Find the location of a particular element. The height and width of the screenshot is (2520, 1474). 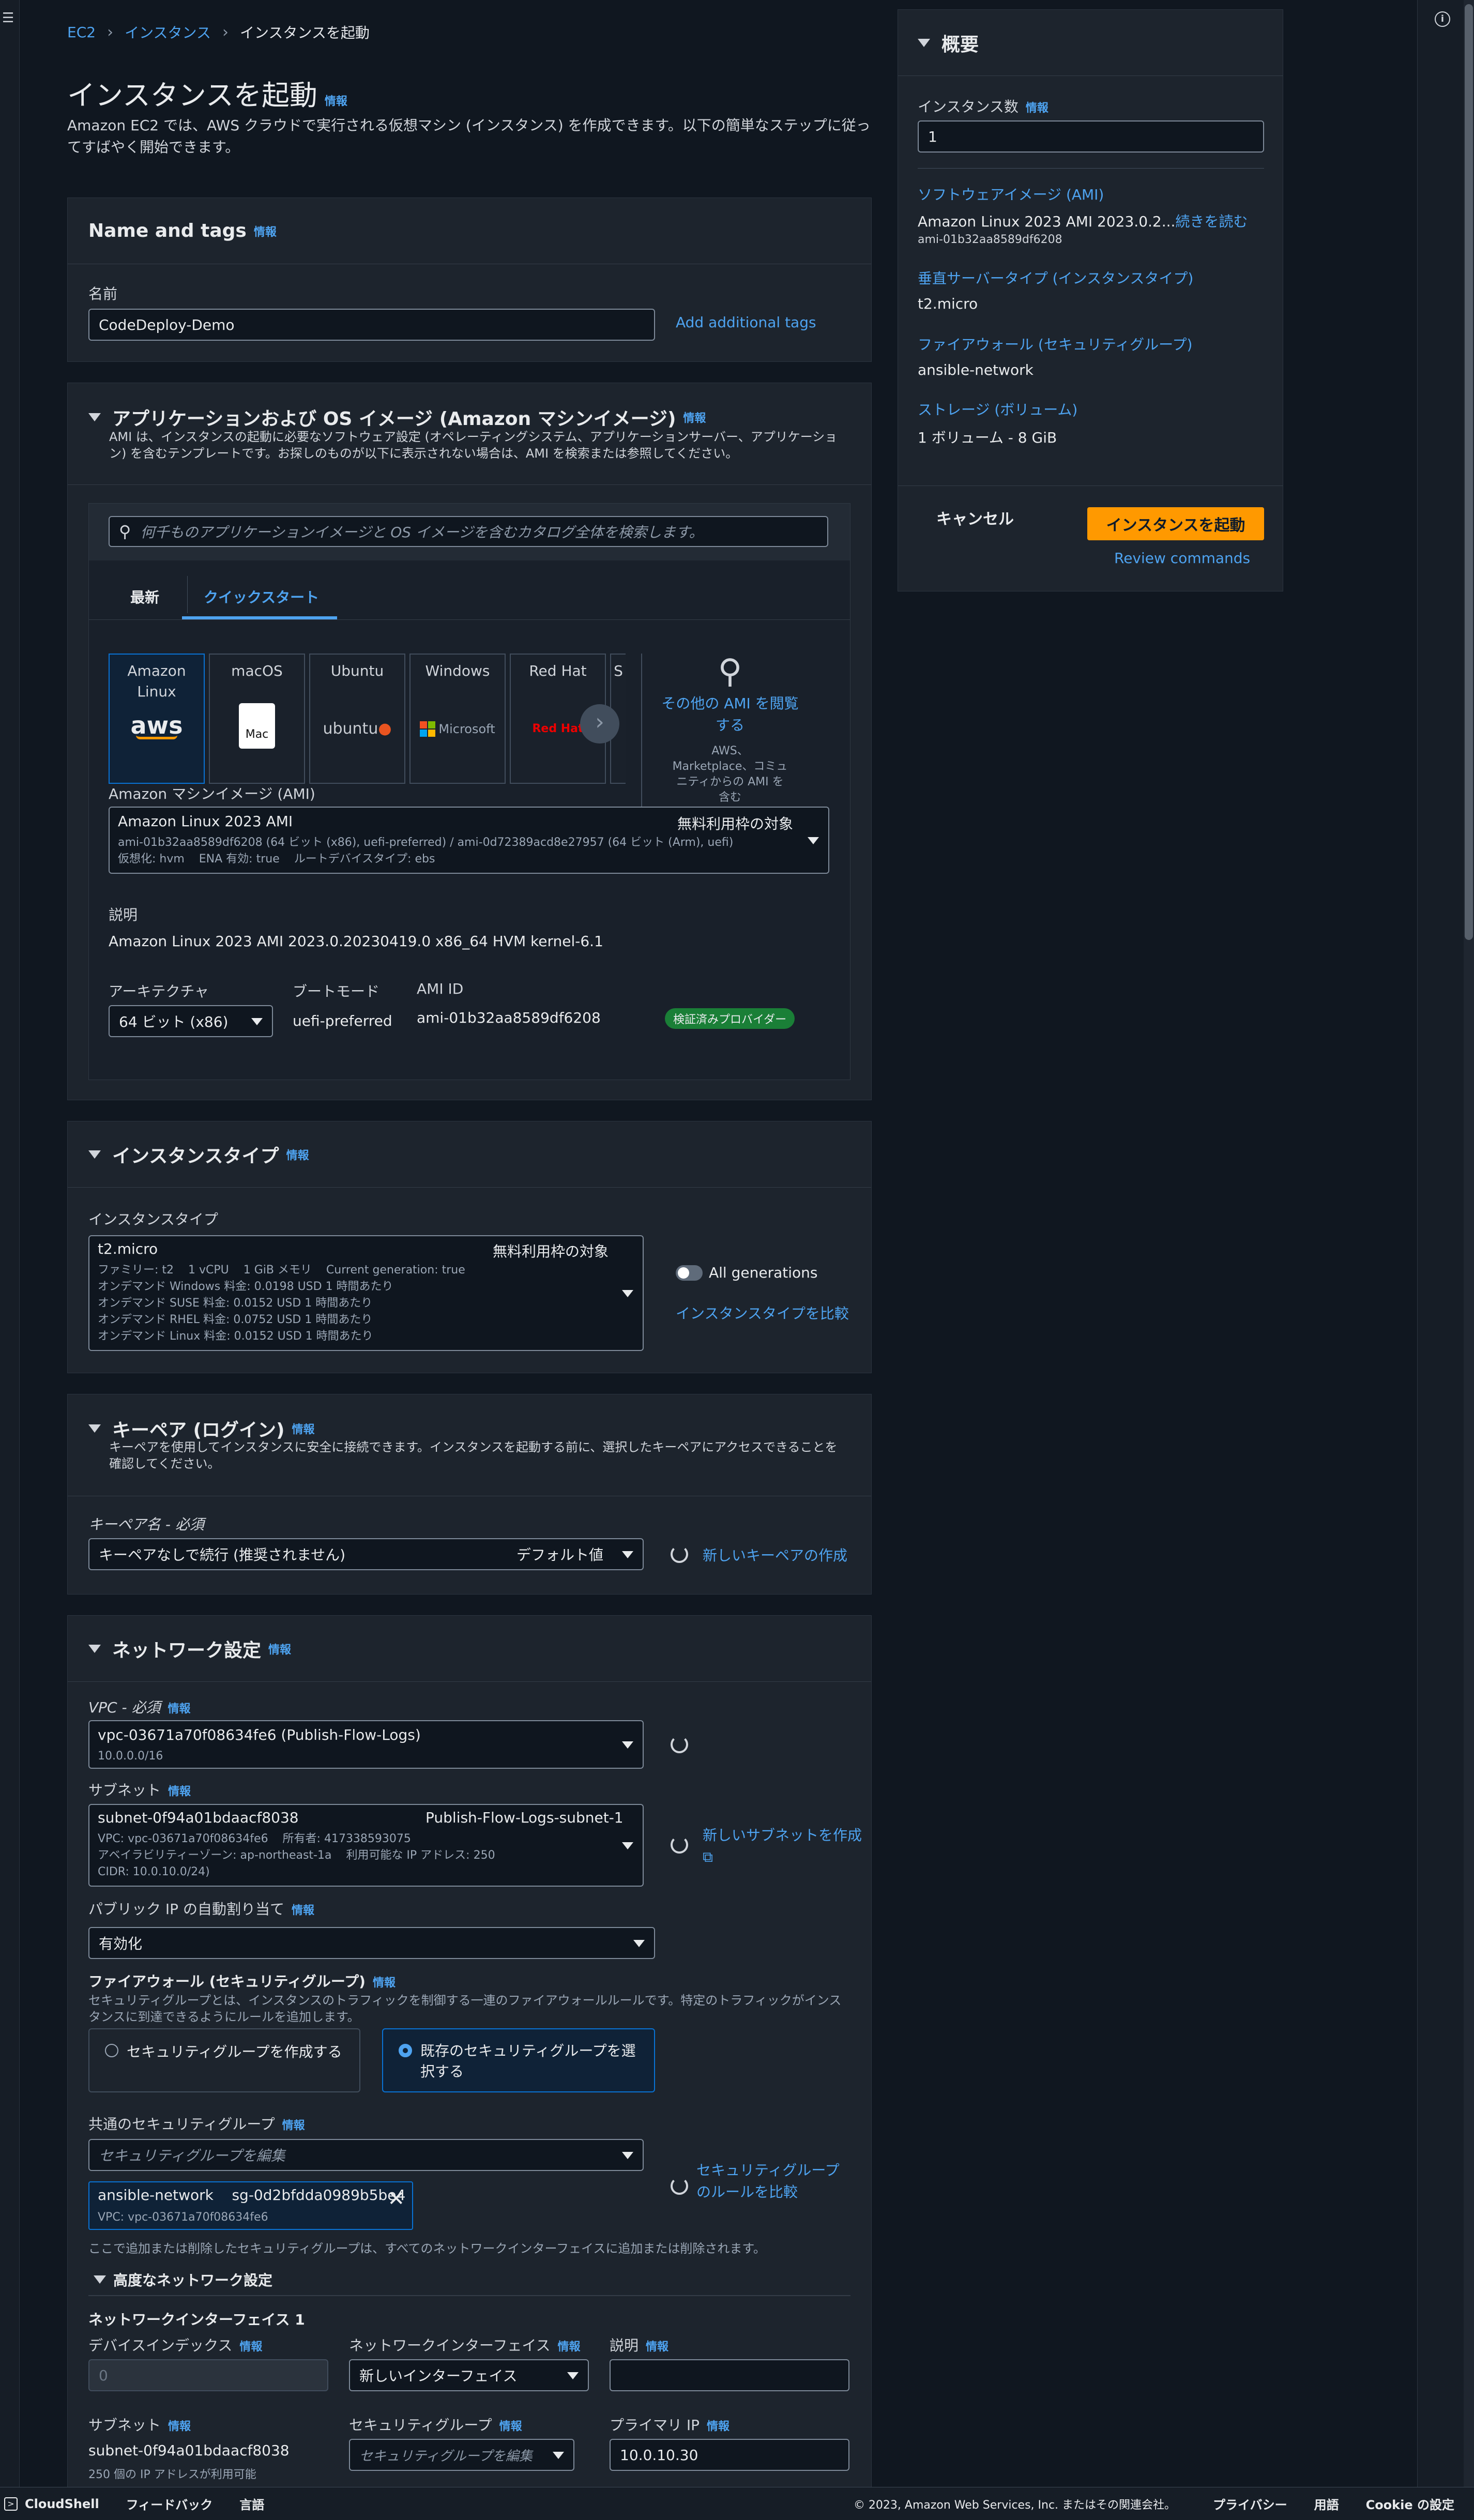

common-sg-info-link: 情報 is located at coordinates (293, 2125).